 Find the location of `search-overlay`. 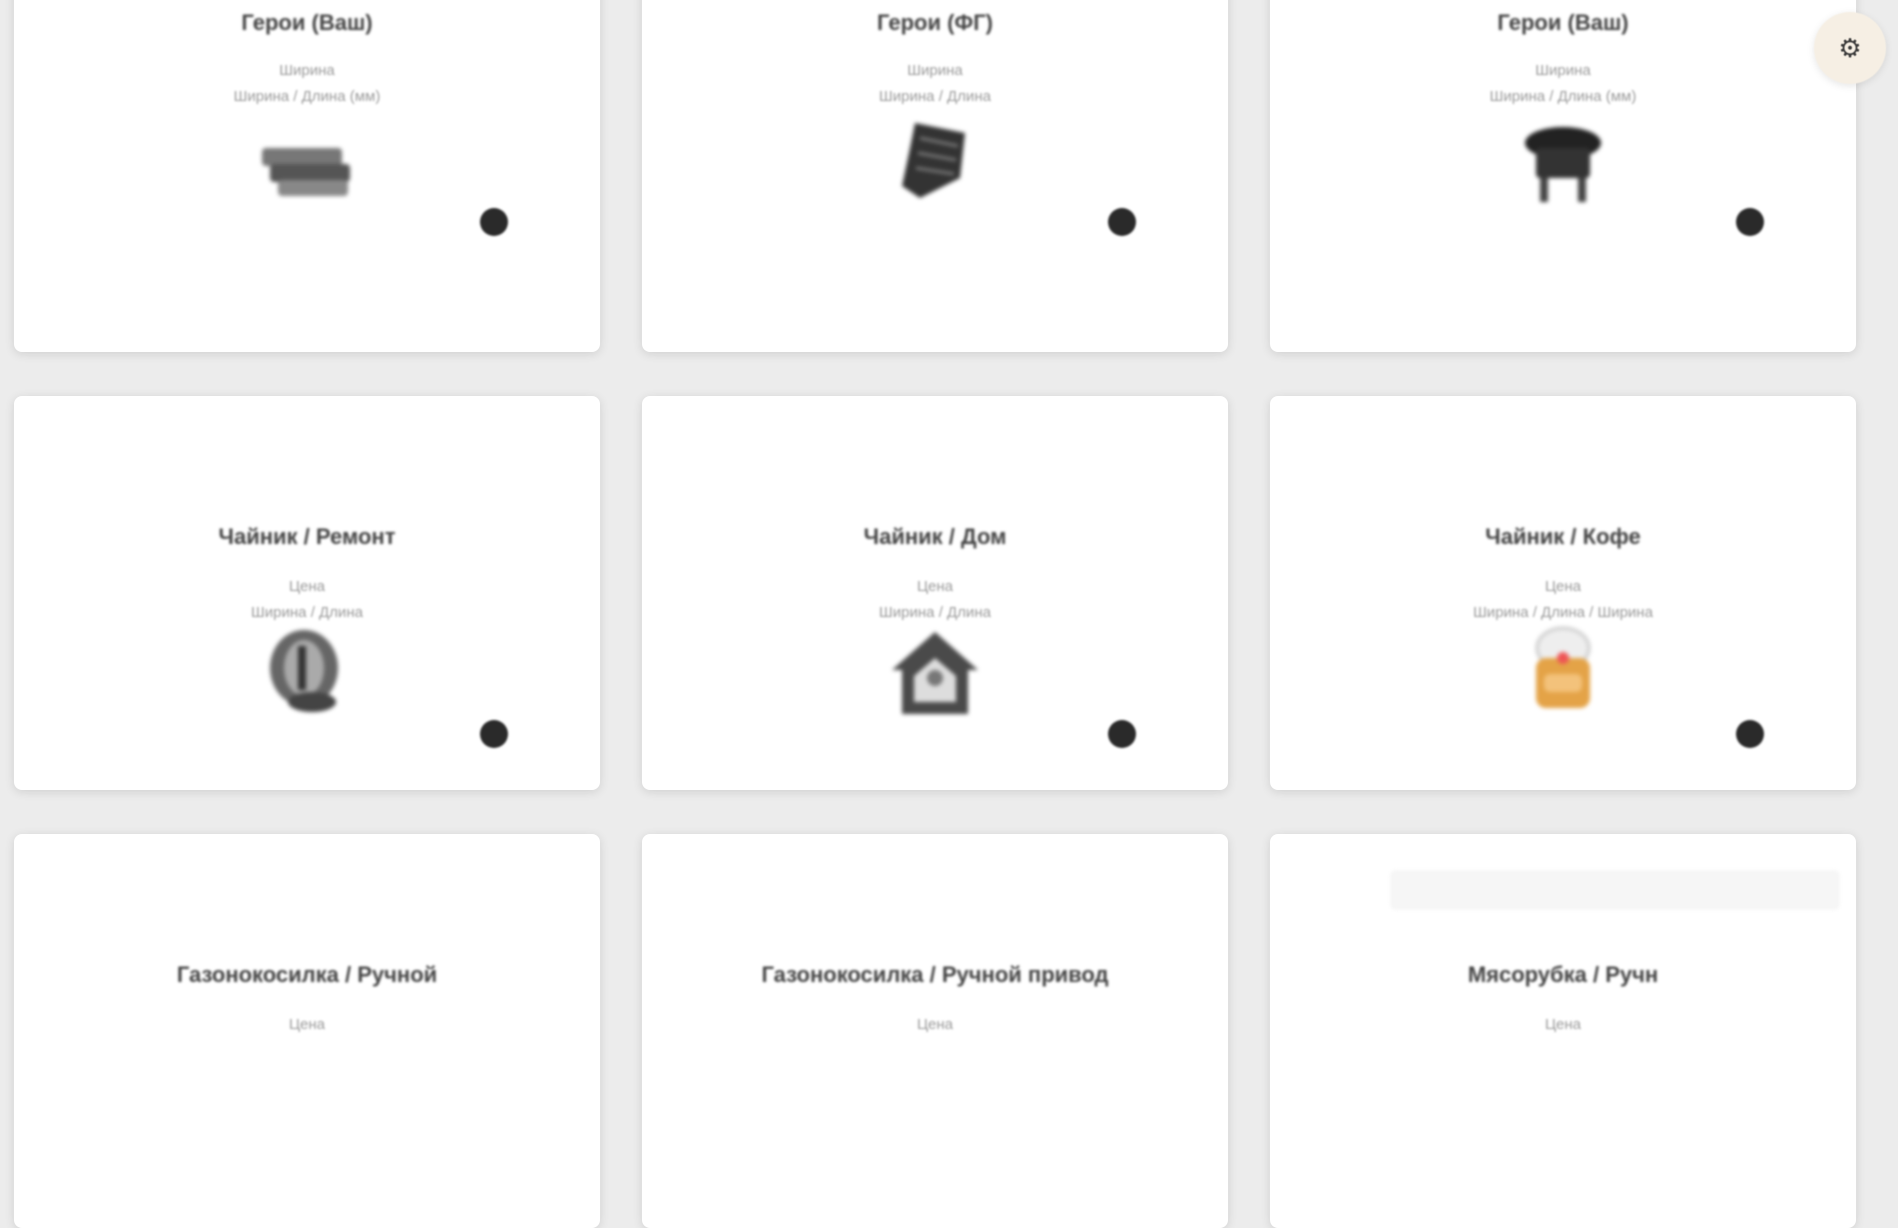

search-overlay is located at coordinates (1615, 890).